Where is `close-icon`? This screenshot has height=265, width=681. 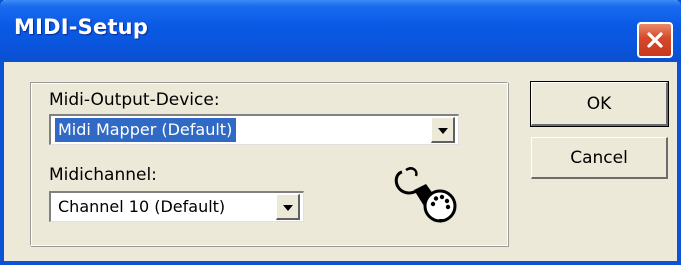 close-icon is located at coordinates (655, 40).